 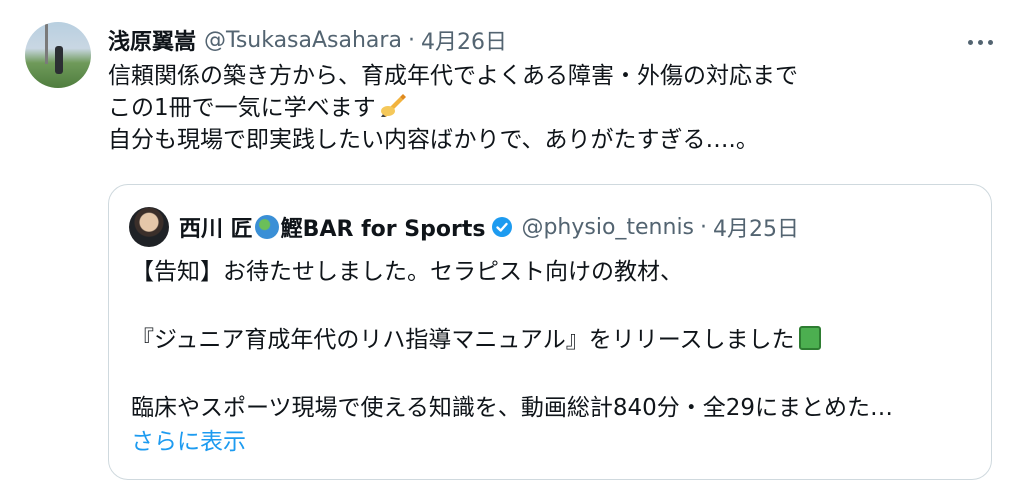 I want to click on author-handle: @TsukasaAsahara, so click(x=303, y=40).